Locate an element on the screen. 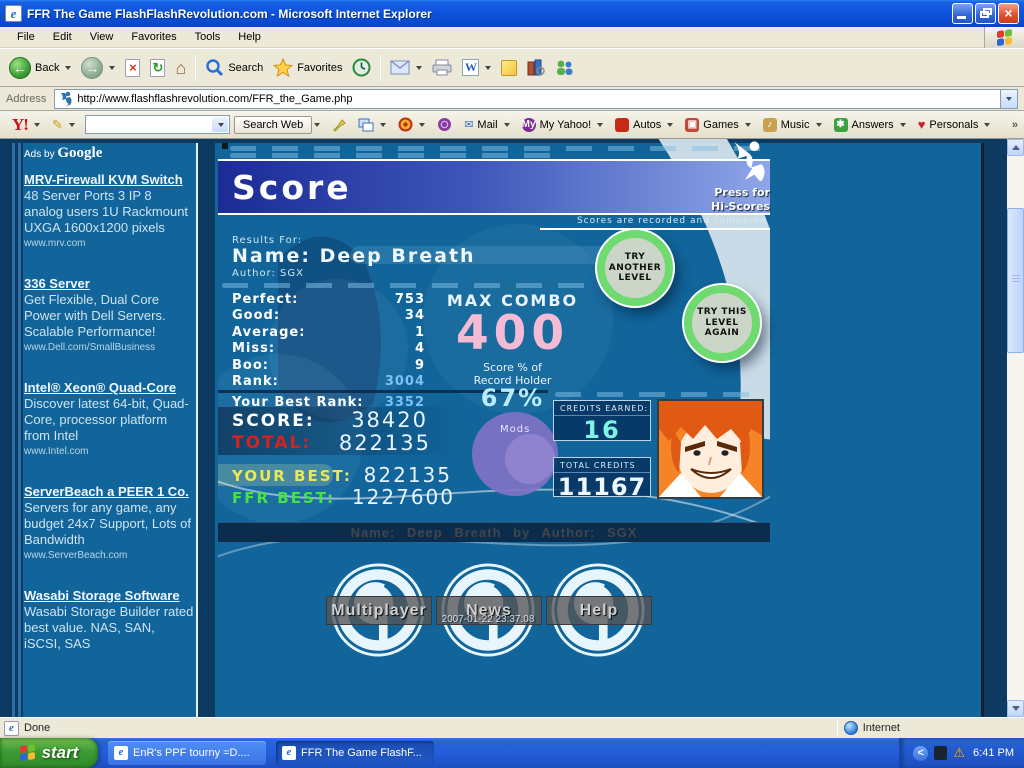 The image size is (1024, 768). windows-list-dropdown-icon is located at coordinates (383, 124).